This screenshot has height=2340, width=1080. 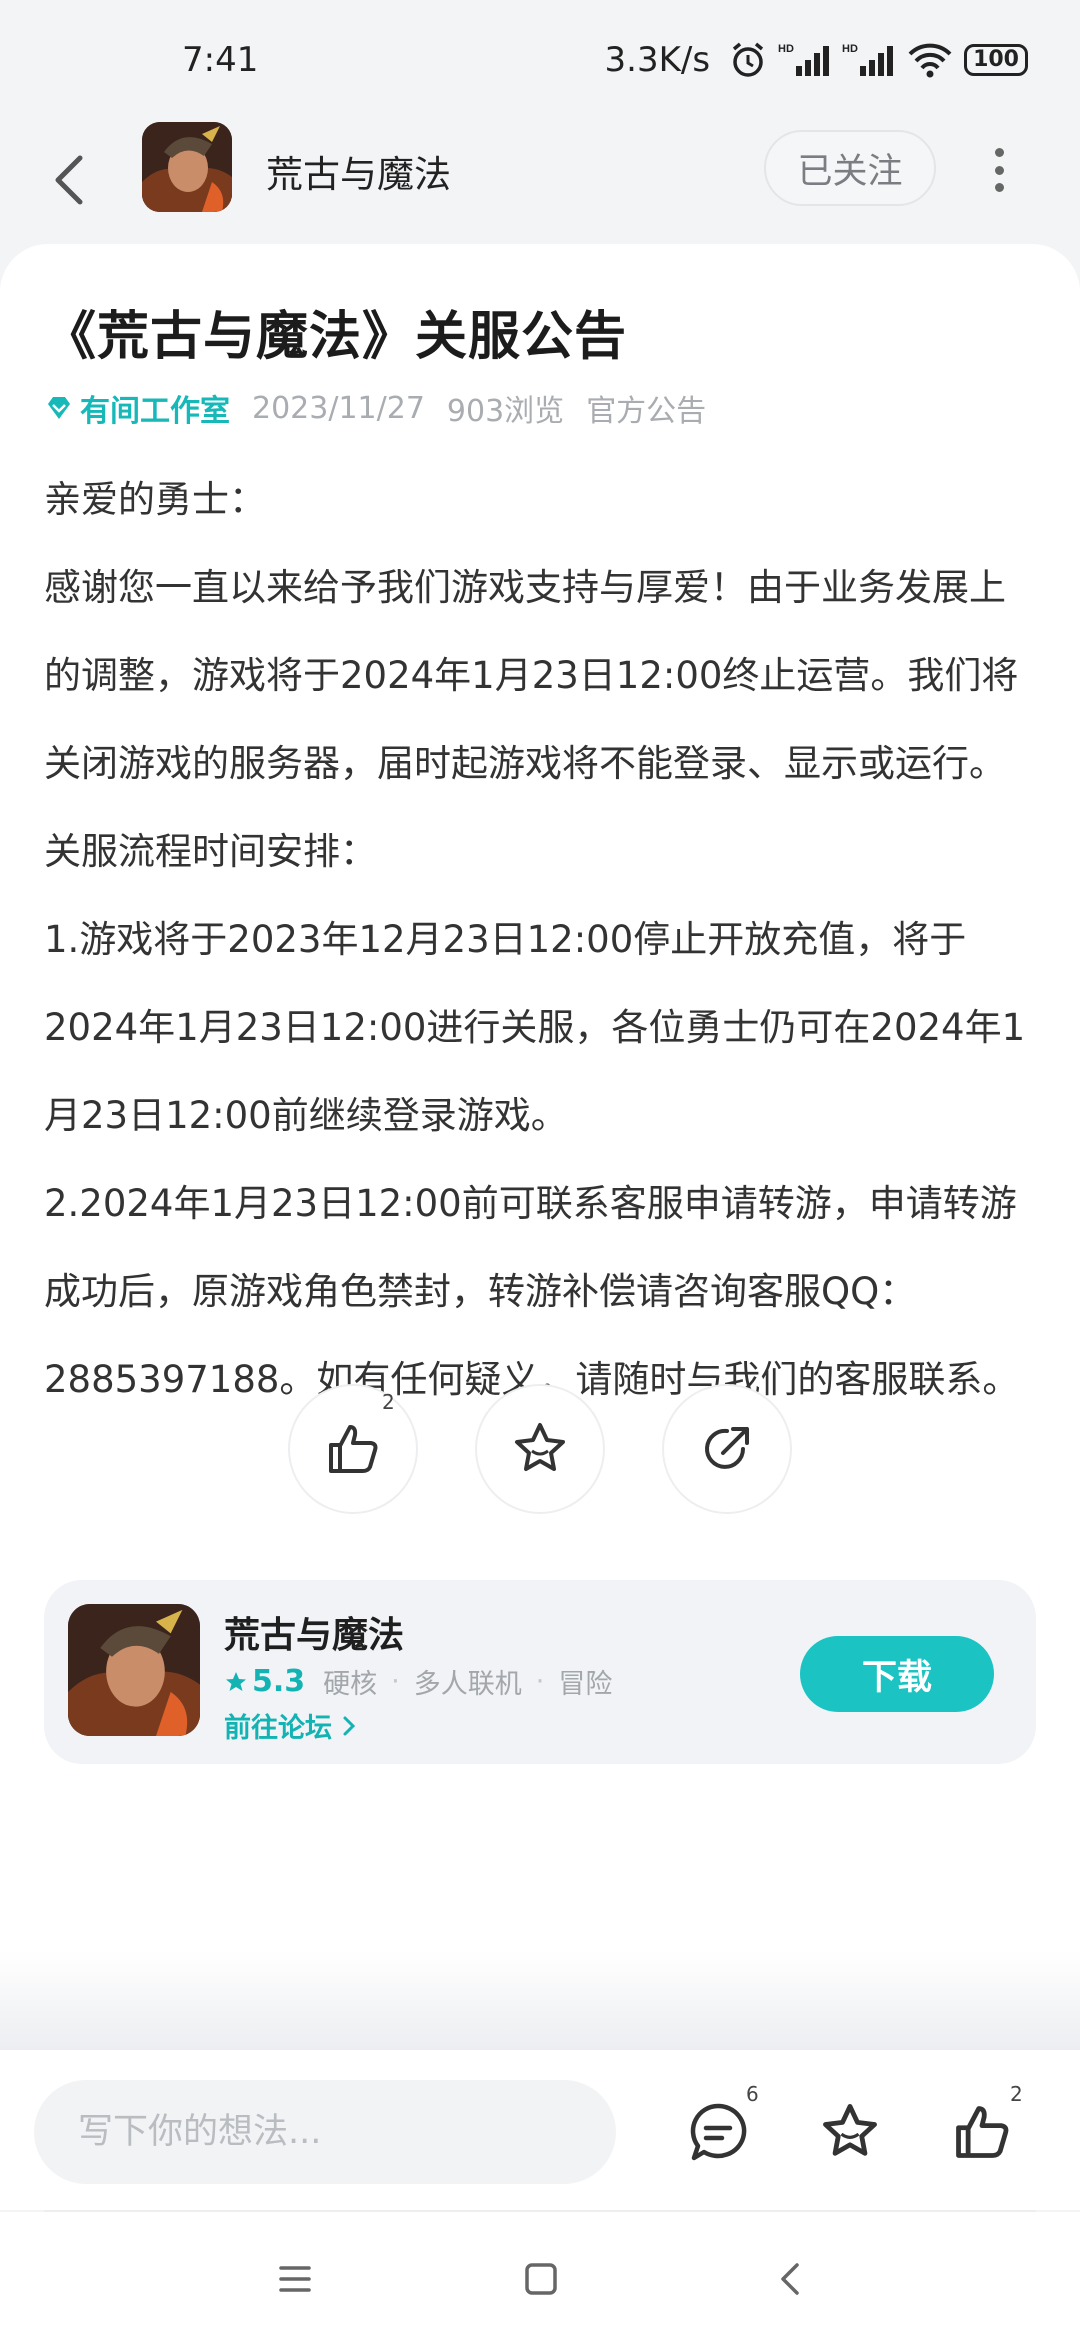 I want to click on status-bar: 7:41 3.3K/s HD HD 100, so click(x=540, y=60).